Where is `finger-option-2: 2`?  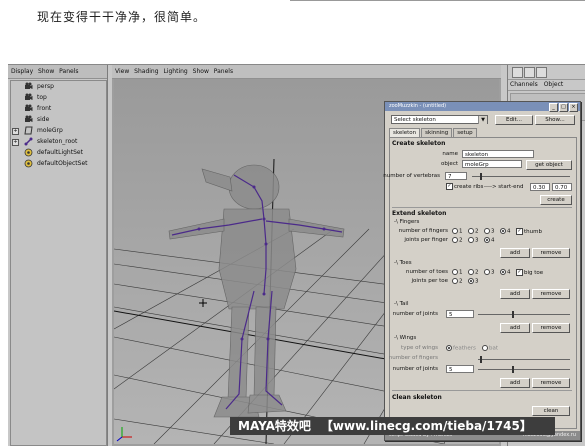 finger-option-2: 2 is located at coordinates (473, 231).